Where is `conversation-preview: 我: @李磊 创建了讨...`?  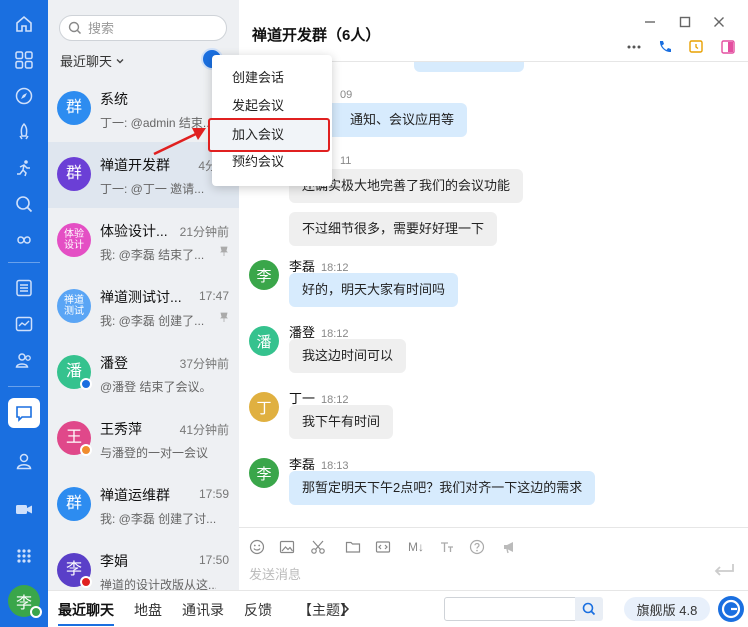 conversation-preview: 我: @李磊 创建了讨... is located at coordinates (158, 519).